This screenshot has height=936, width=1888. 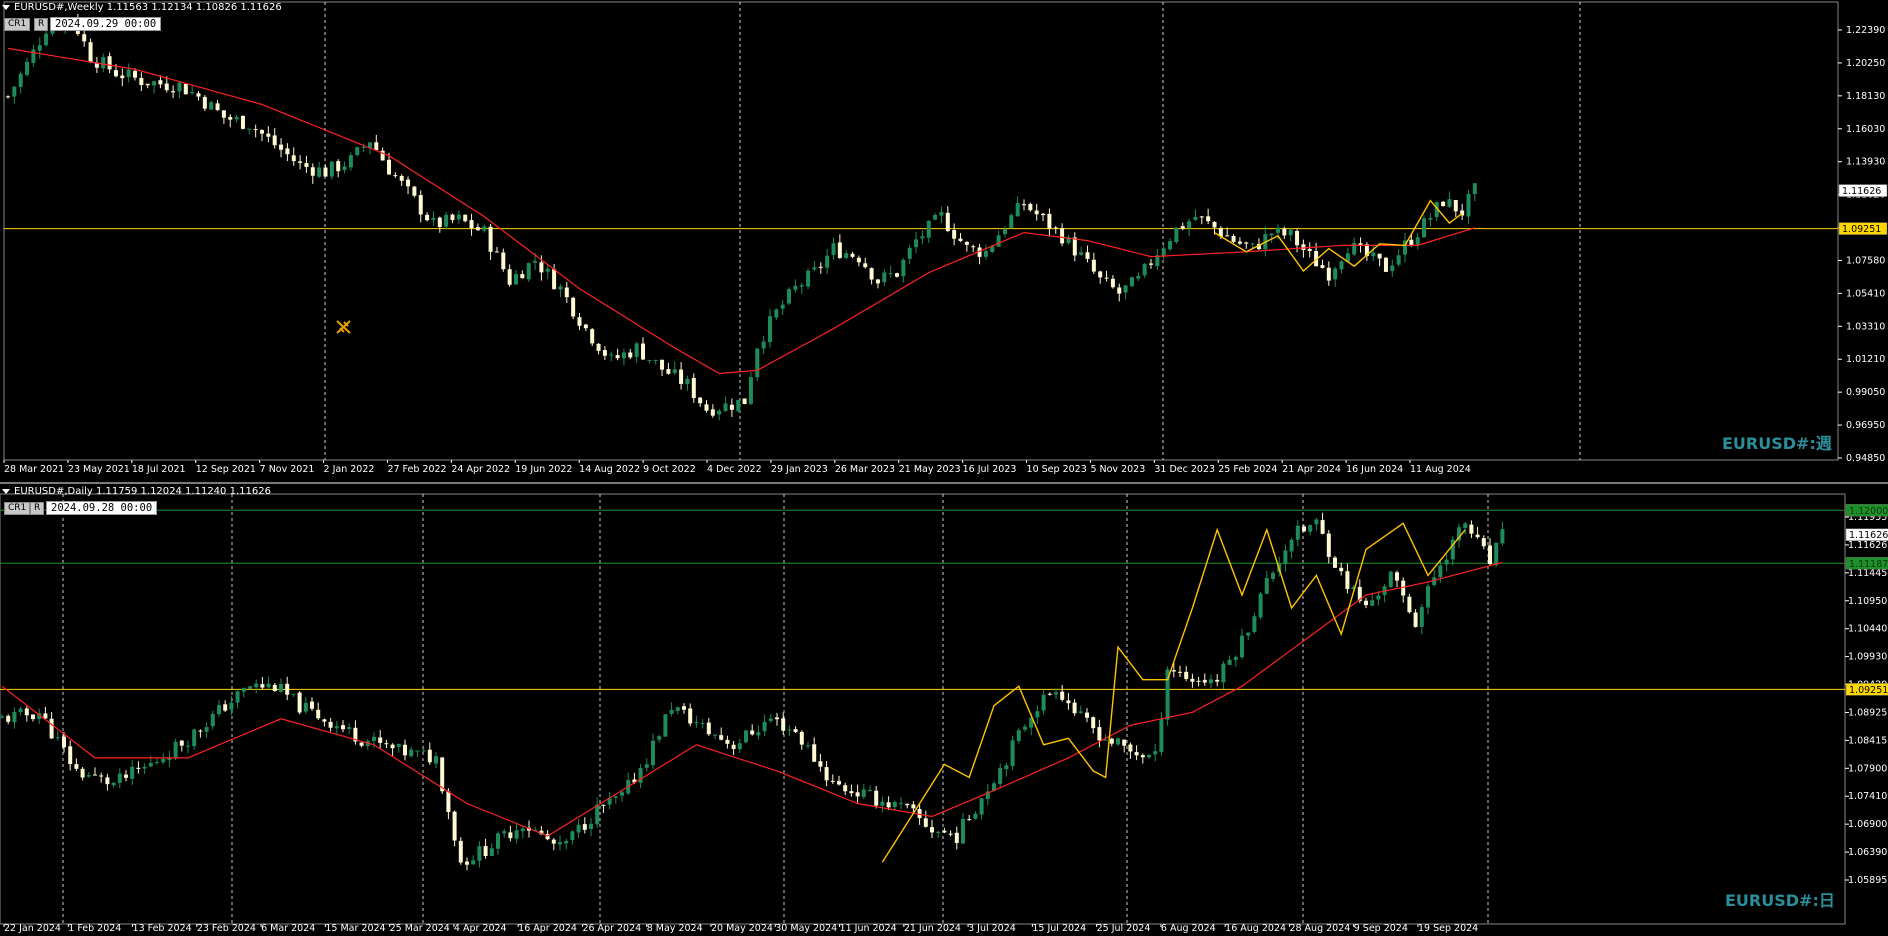 I want to click on time-axis-label: 16 Apr 2024, so click(x=547, y=928).